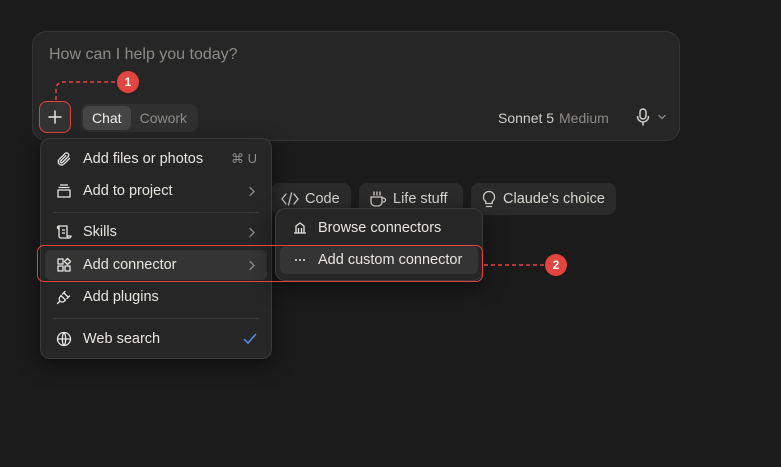 Image resolution: width=781 pixels, height=467 pixels. Describe the element at coordinates (556, 265) in the screenshot. I see `annotation-badge-2: 2` at that location.